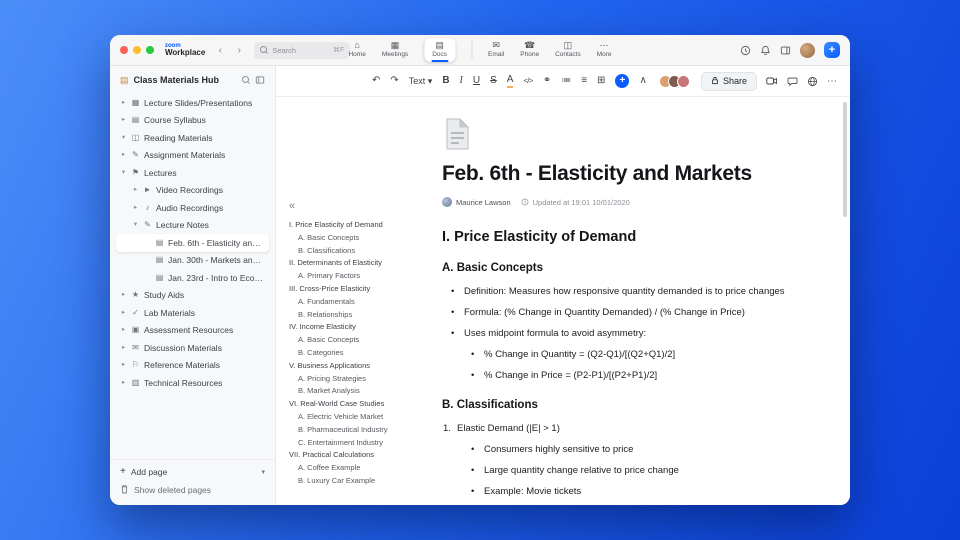 This screenshot has width=960, height=540. What do you see at coordinates (461, 81) in the screenshot?
I see `italic-button: I` at bounding box center [461, 81].